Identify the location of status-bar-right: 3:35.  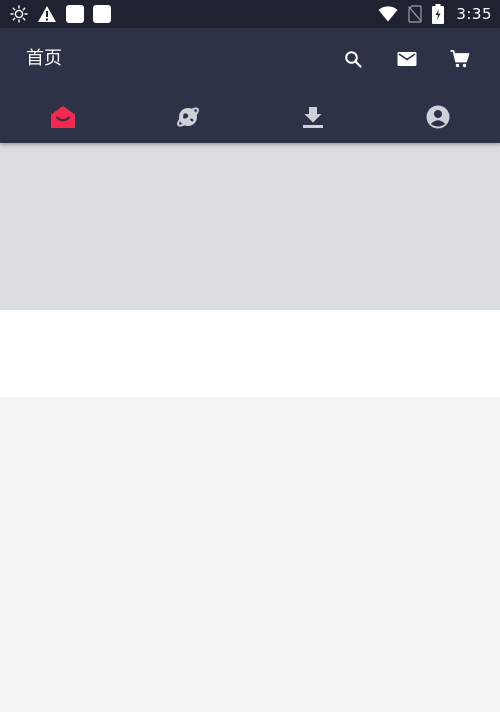
(435, 14).